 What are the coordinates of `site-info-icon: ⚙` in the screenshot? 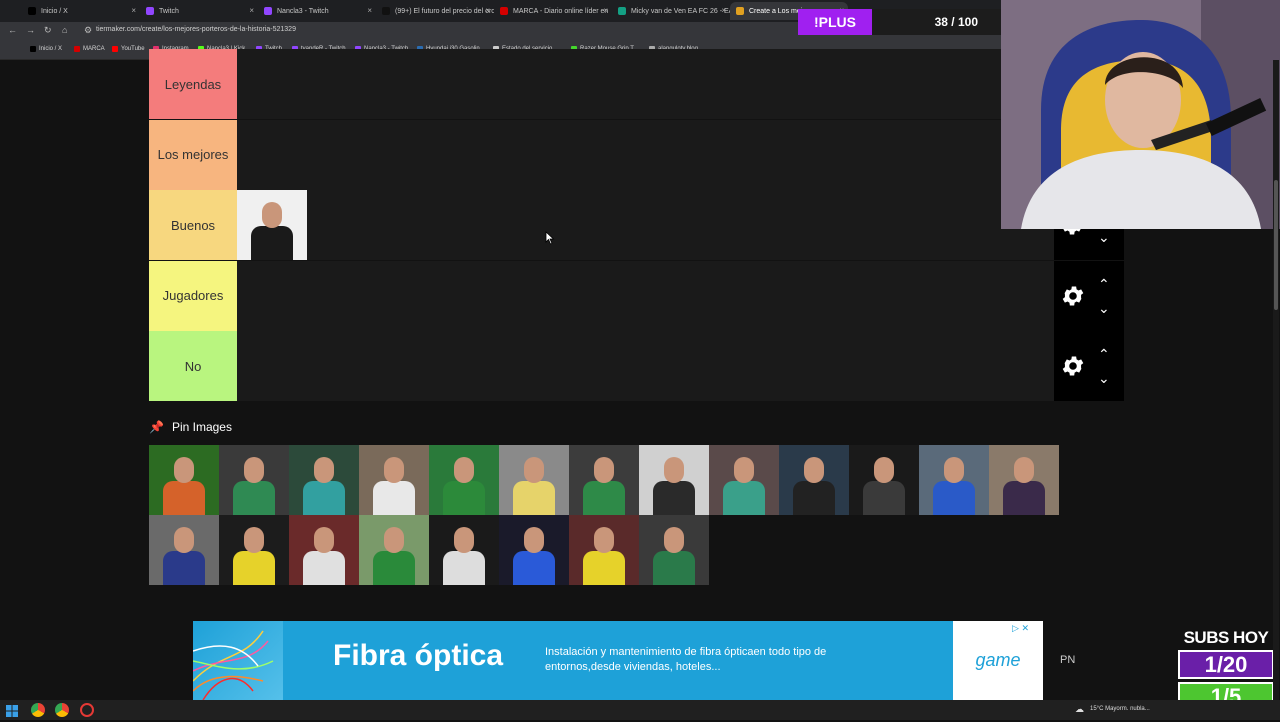 It's located at (88, 30).